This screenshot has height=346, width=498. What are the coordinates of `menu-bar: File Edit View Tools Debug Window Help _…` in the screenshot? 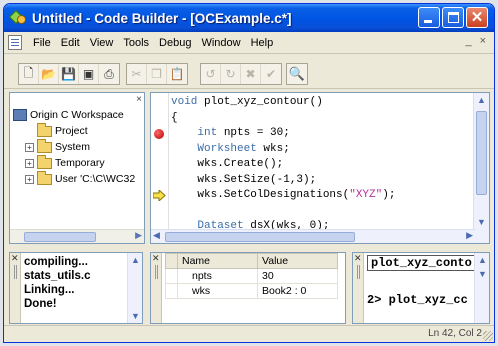 It's located at (249, 43).